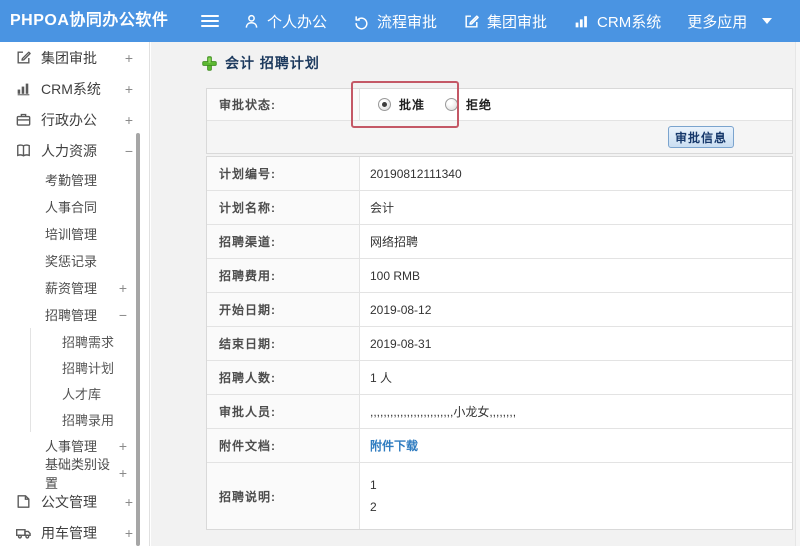  I want to click on sidebar-item-admin-office: 行政办公 +, so click(74, 119).